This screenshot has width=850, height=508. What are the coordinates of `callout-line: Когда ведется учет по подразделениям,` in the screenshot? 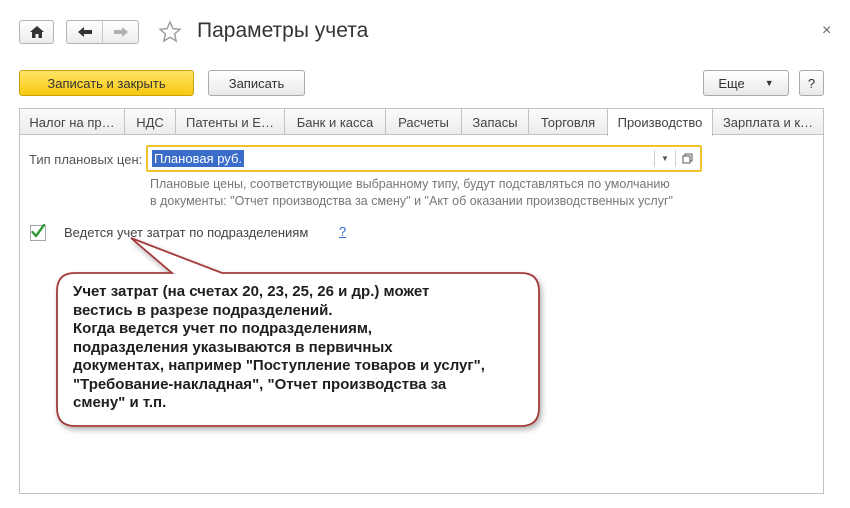 It's located at (223, 328).